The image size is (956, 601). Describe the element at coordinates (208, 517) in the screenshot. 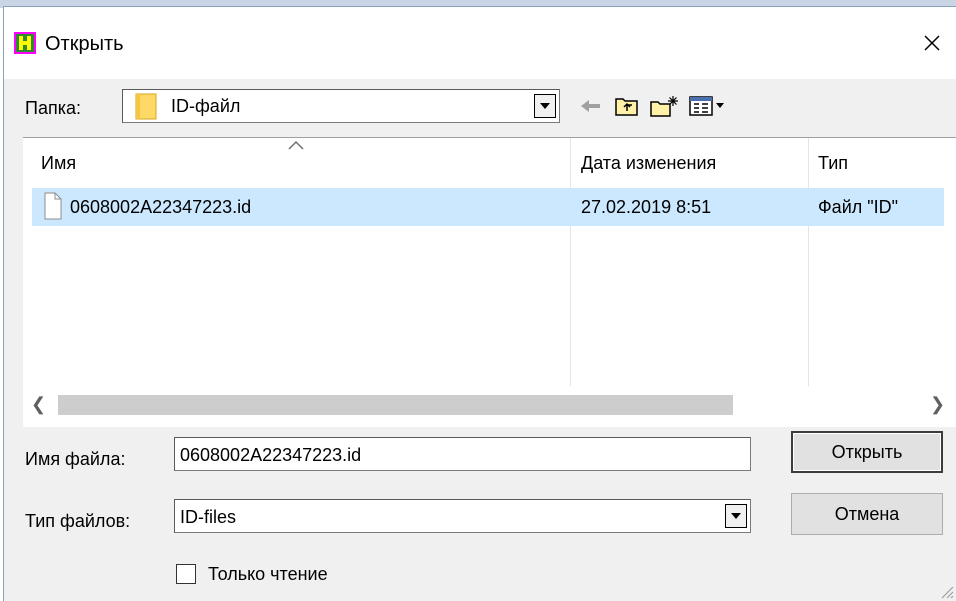

I see `filetype-select-value: ID-files` at that location.